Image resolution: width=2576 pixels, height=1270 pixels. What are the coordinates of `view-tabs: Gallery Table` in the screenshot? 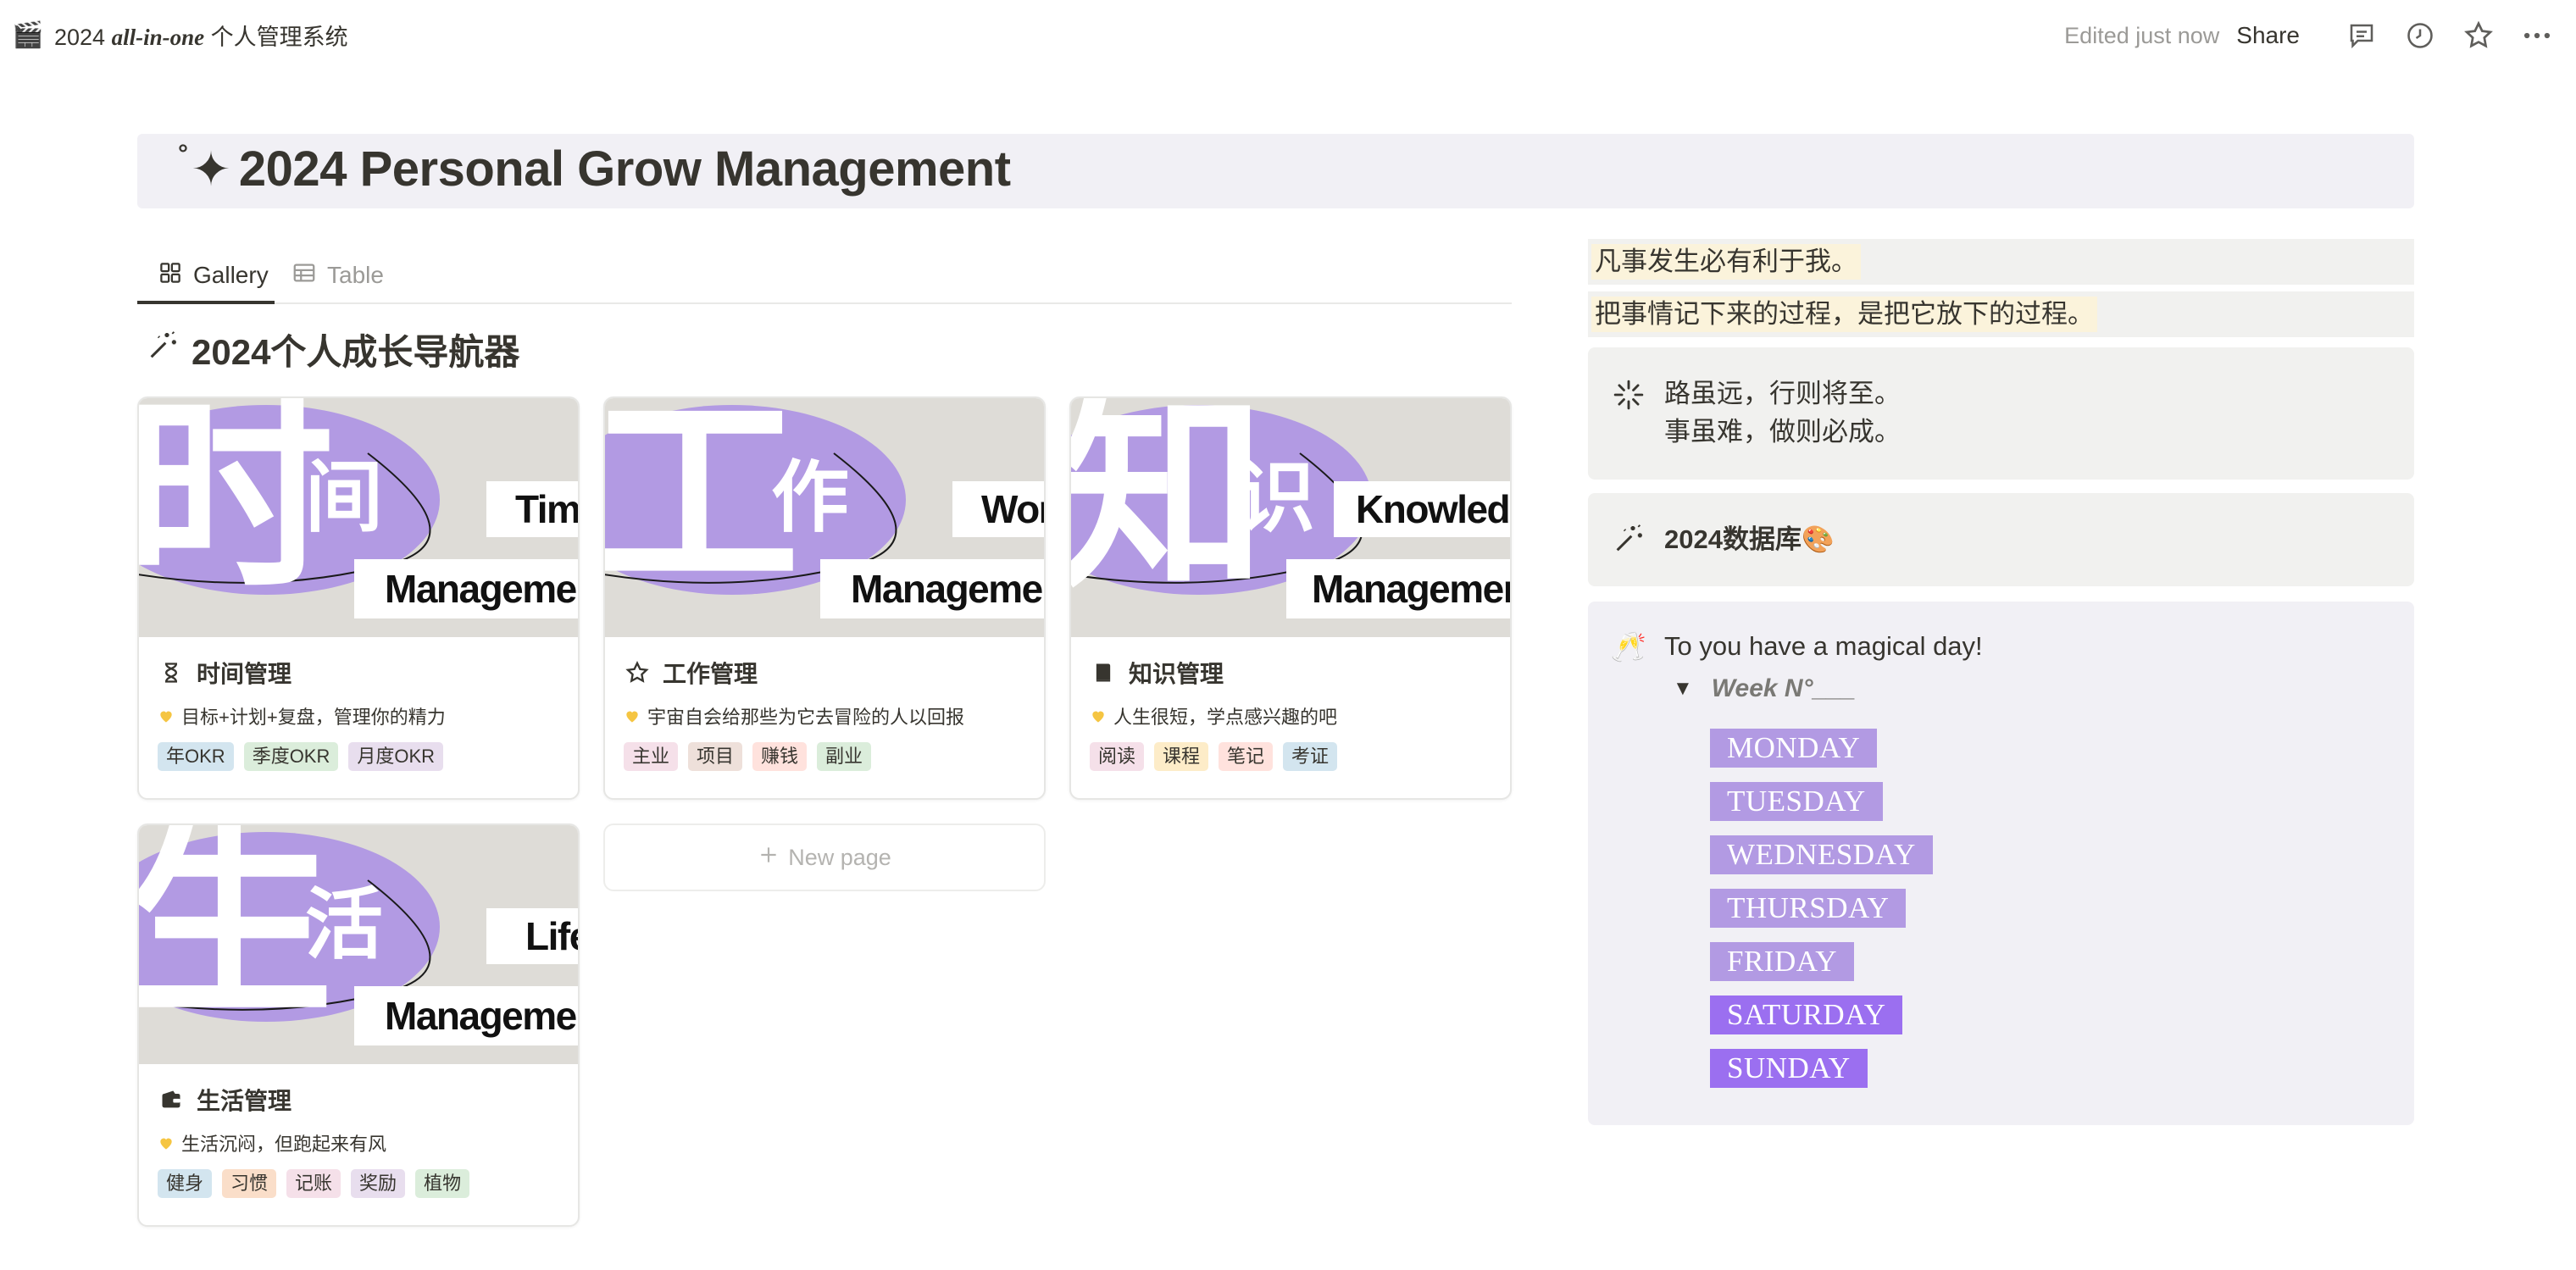 It's located at (824, 275).